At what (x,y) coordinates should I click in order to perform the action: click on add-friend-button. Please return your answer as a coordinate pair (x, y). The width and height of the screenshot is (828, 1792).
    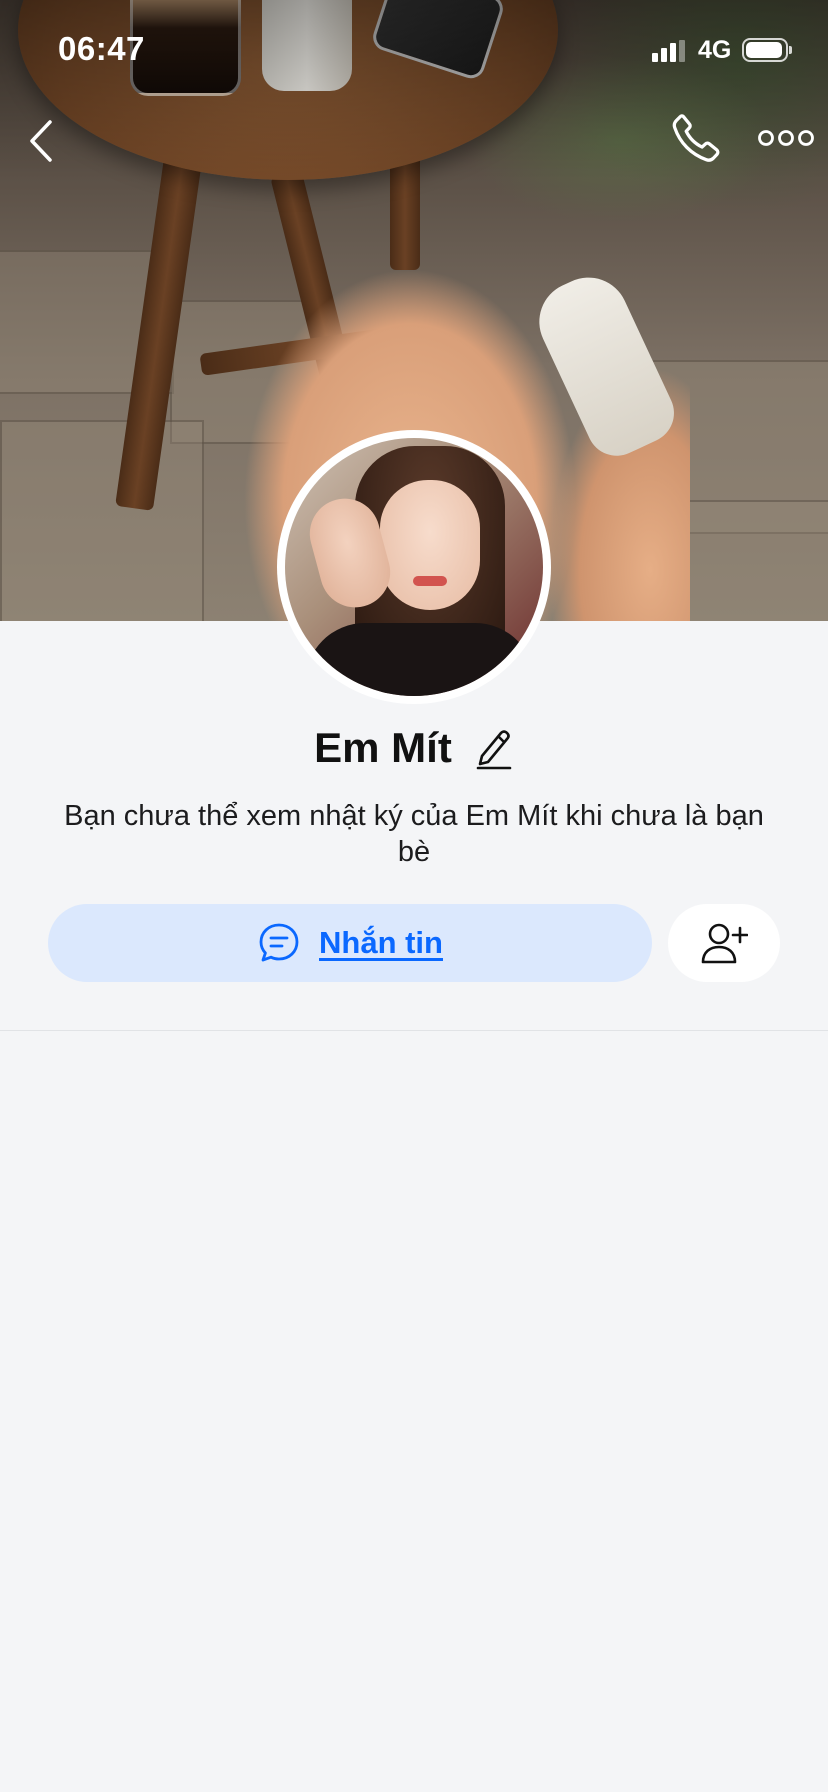
    Looking at the image, I should click on (724, 943).